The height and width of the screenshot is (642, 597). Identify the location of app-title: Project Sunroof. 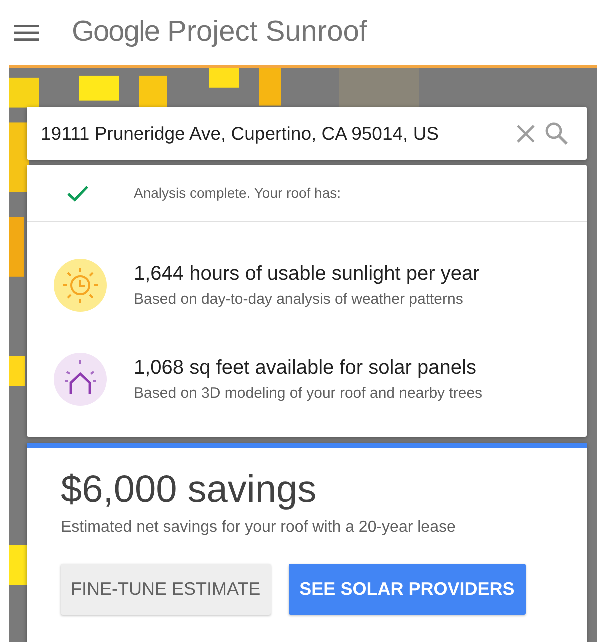
(268, 32).